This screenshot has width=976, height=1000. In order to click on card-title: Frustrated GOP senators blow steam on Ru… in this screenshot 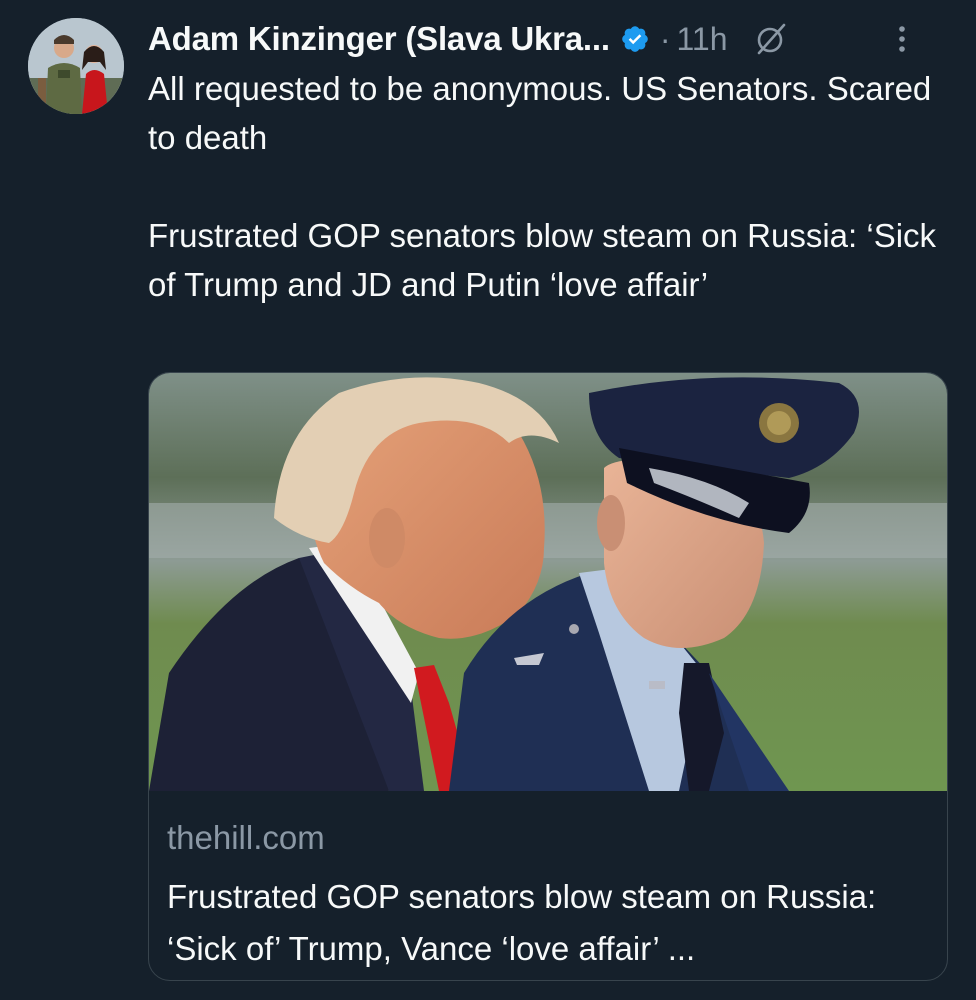, I will do `click(522, 922)`.